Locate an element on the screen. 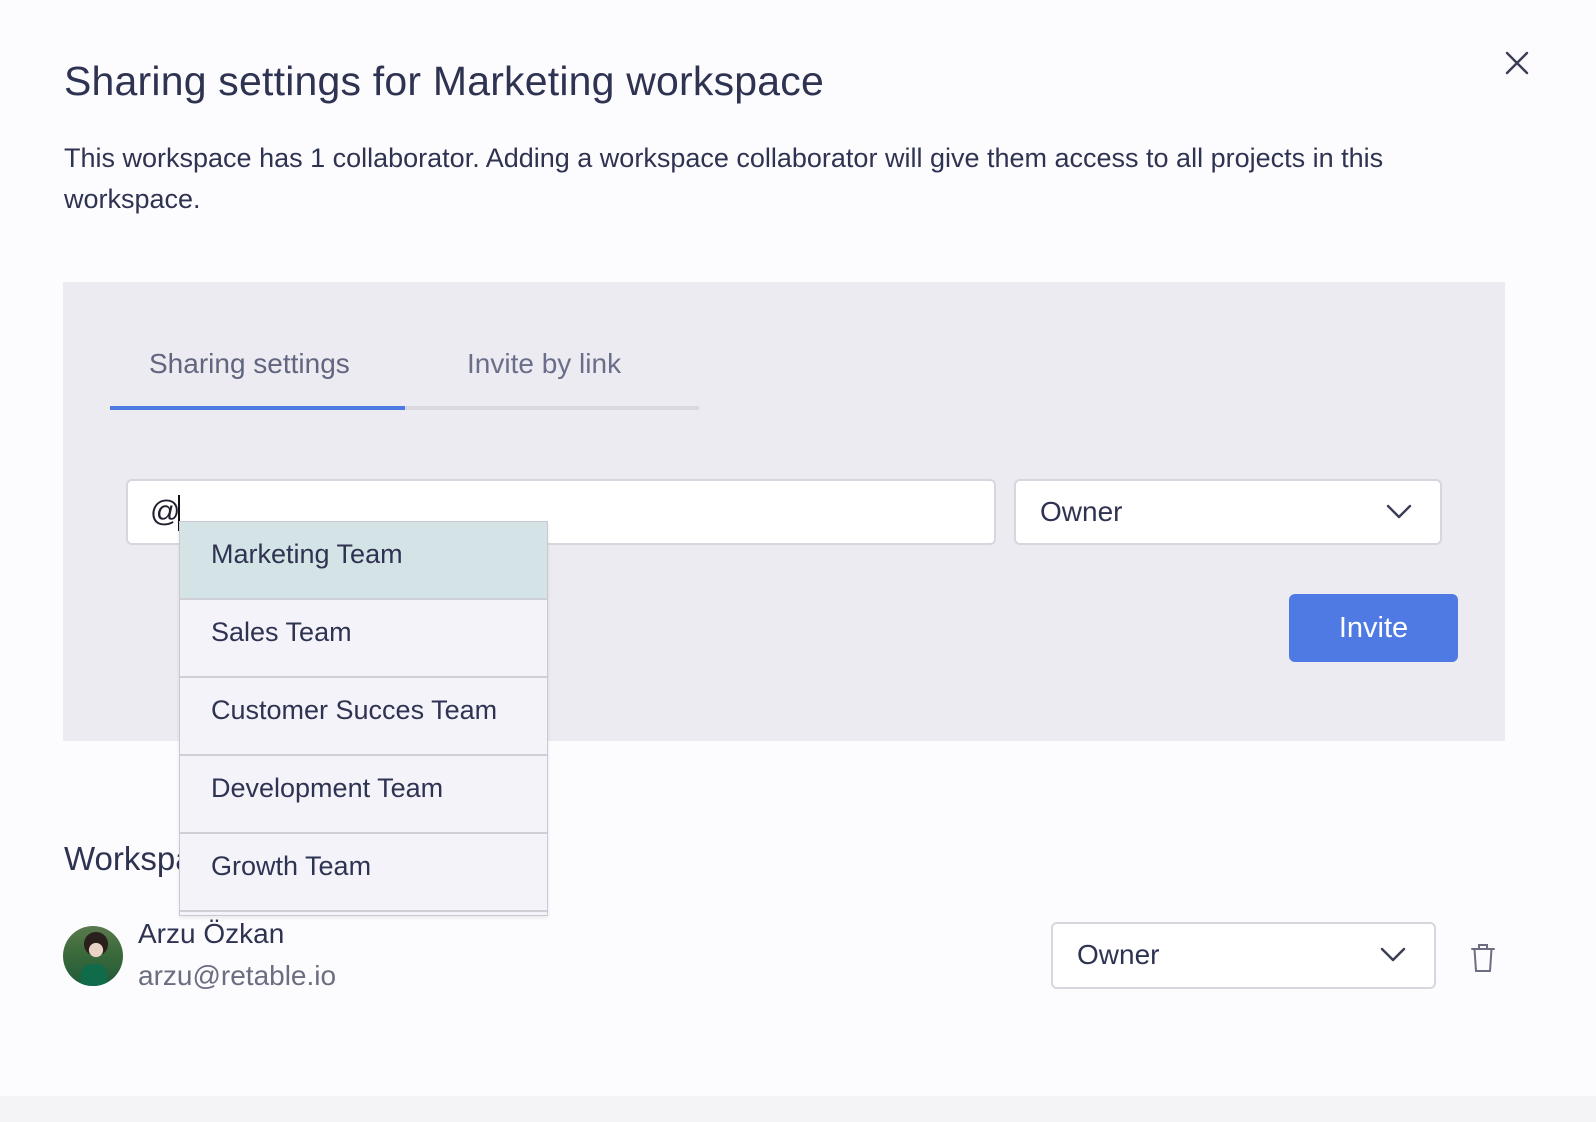  dropdown-item-development-team: Development Team is located at coordinates (363, 795).